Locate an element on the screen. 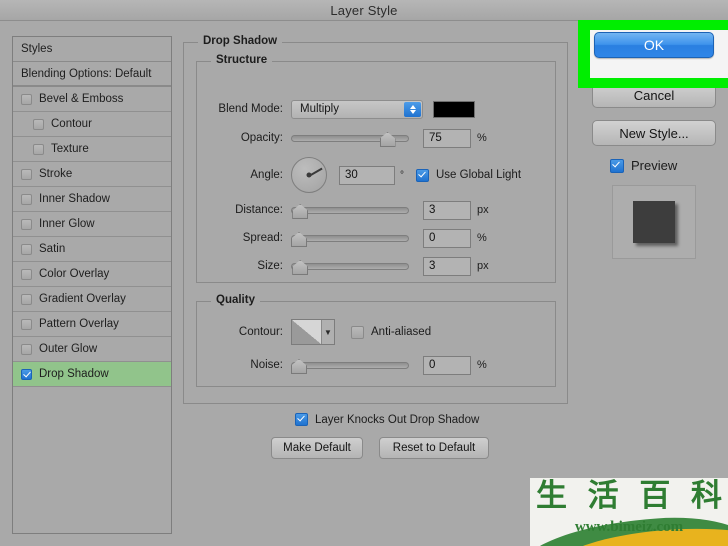 This screenshot has width=728, height=546. styles-item-label: Gradient Overlay is located at coordinates (82, 299).